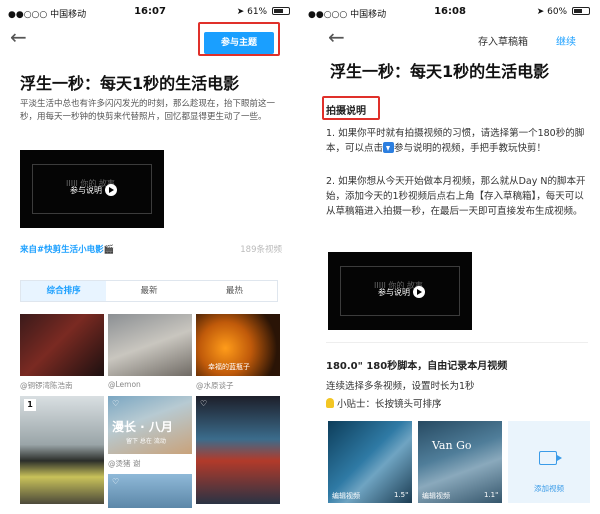 This screenshot has width=600, height=514. Describe the element at coordinates (142, 427) in the screenshot. I see `thumb-title-text: 漫长 · 八月` at that location.